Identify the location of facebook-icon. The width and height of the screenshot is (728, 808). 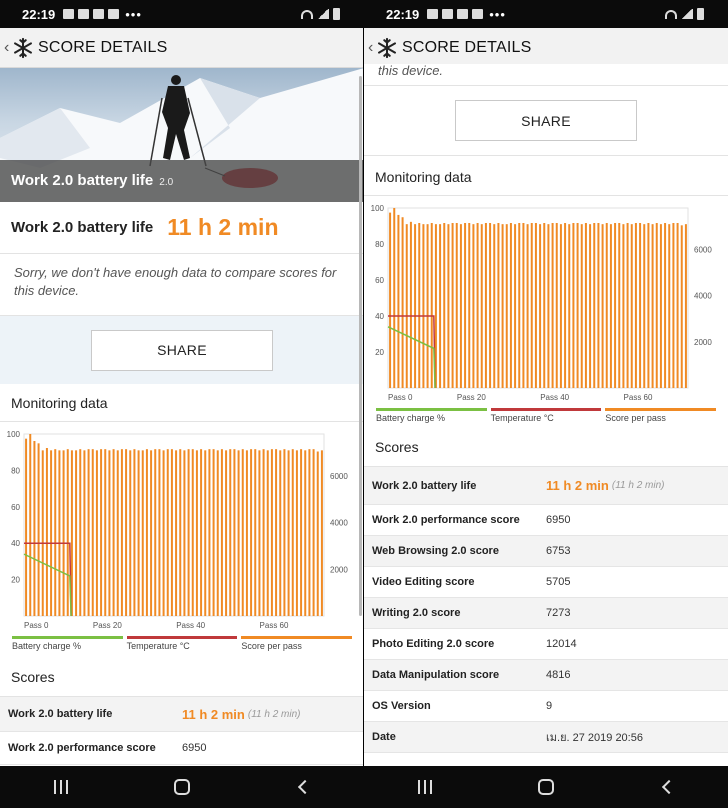
(99, 14).